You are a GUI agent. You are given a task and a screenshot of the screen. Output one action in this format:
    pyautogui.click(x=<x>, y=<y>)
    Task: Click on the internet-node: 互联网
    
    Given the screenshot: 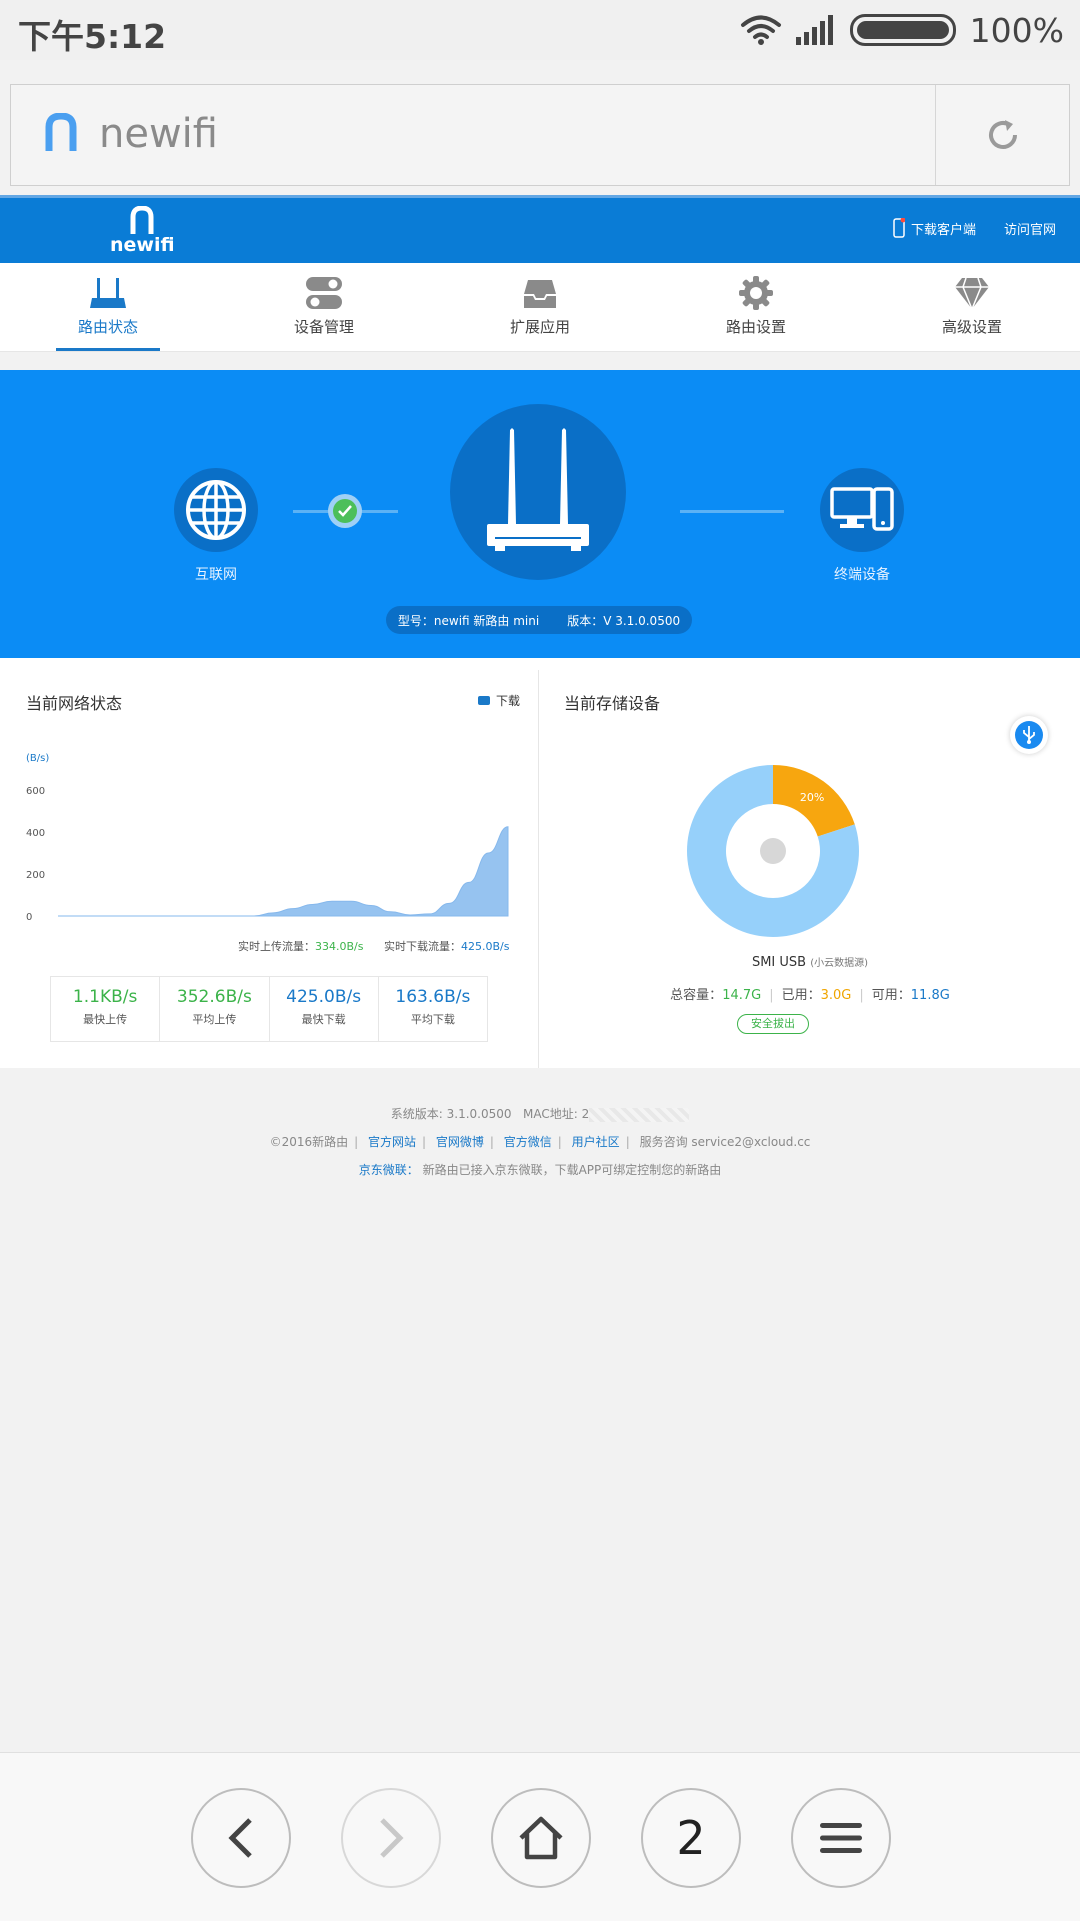 What is the action you would take?
    pyautogui.click(x=216, y=526)
    